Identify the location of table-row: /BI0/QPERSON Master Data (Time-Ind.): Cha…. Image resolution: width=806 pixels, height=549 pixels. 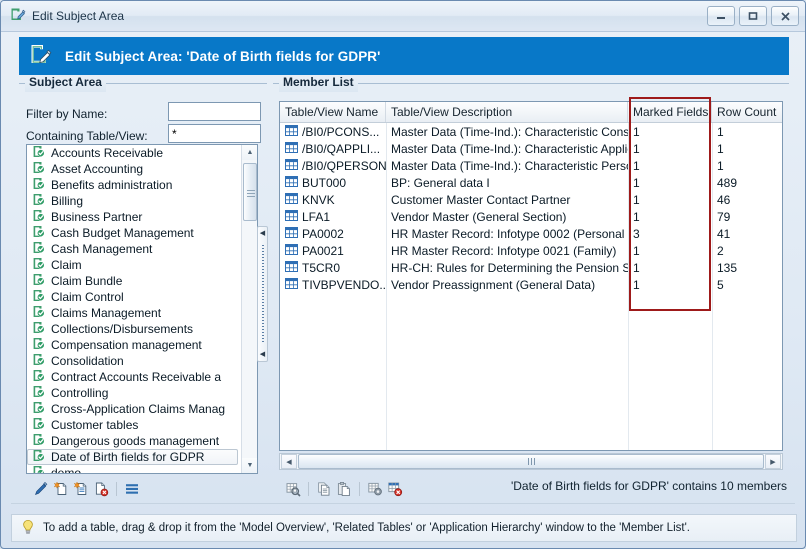
(531, 165).